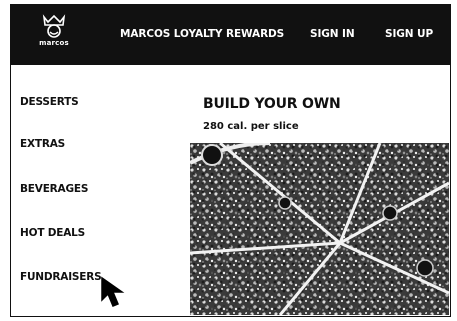 This screenshot has height=321, width=457. I want to click on sidebar-item-hot-deals: HOT DEALS, so click(52, 233).